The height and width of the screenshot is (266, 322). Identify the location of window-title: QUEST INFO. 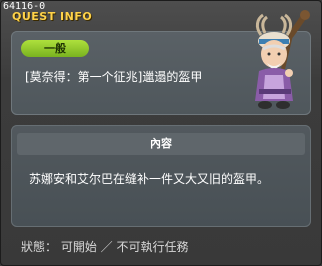
(52, 16).